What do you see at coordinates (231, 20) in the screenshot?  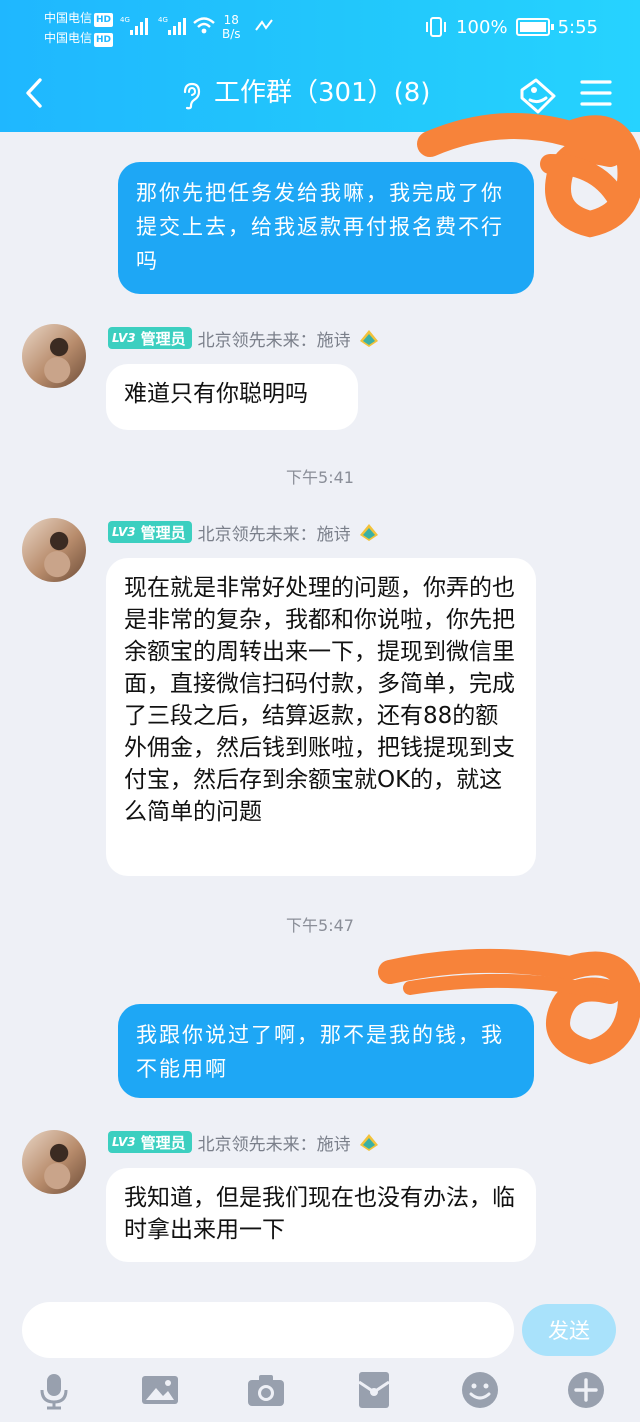 I see `network-speed-value: 18` at bounding box center [231, 20].